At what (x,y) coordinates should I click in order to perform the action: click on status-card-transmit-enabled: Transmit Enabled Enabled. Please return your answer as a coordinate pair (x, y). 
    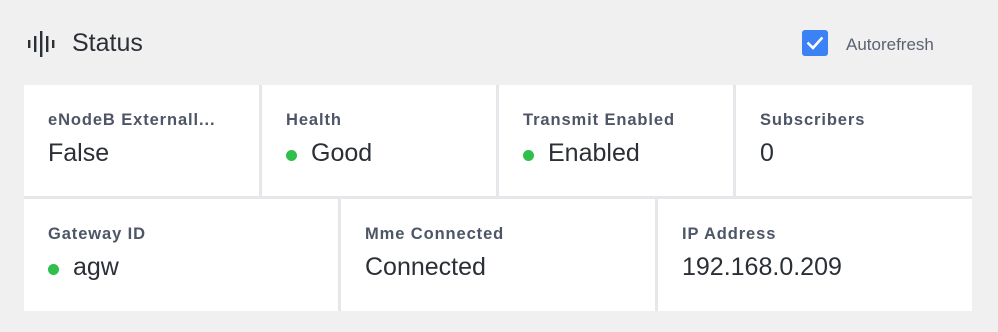
    Looking at the image, I should click on (616, 140).